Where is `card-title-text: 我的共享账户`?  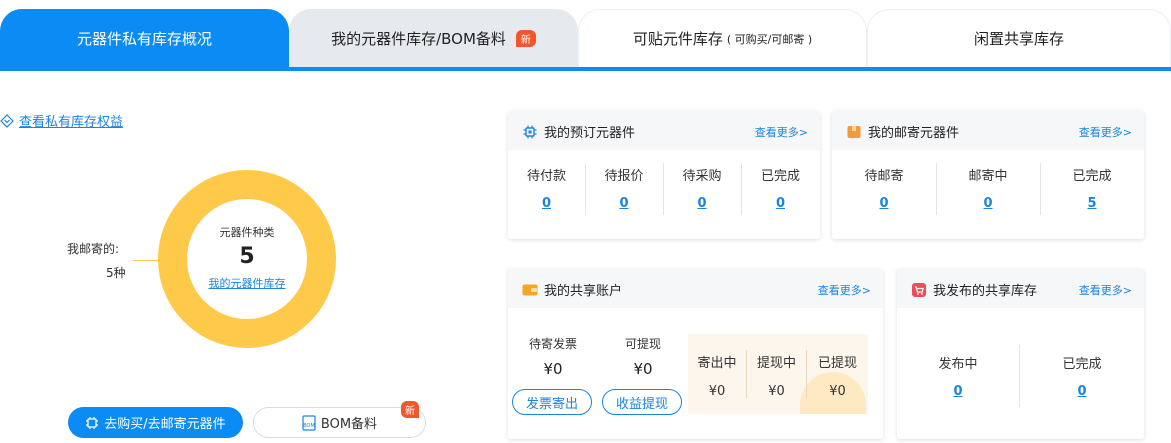
card-title-text: 我的共享账户 is located at coordinates (583, 291).